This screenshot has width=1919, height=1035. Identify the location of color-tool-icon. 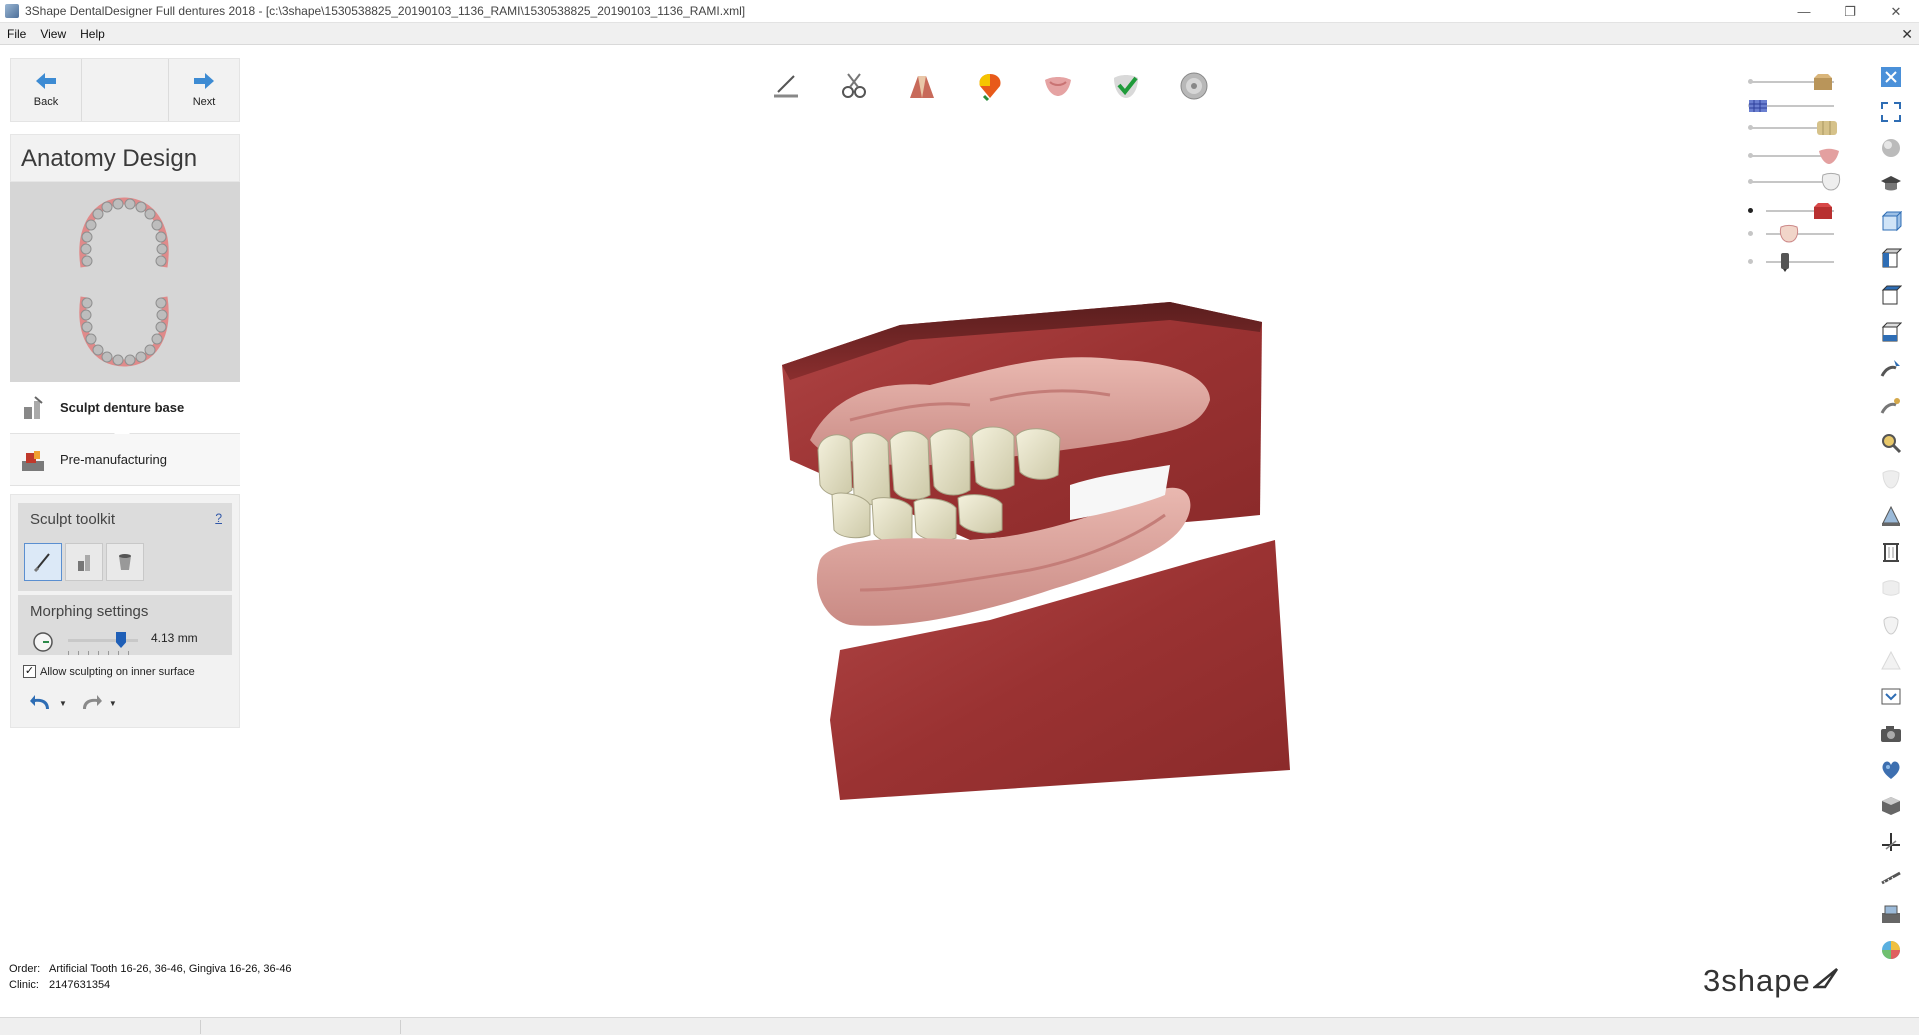
(990, 88).